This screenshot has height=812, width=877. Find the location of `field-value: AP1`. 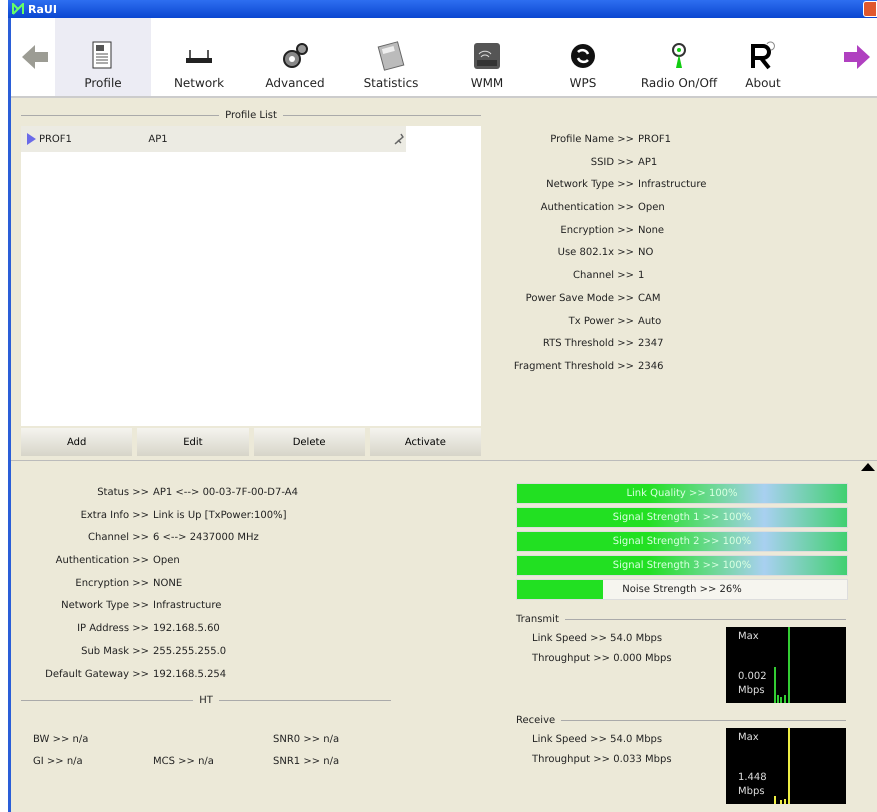

field-value: AP1 is located at coordinates (648, 162).